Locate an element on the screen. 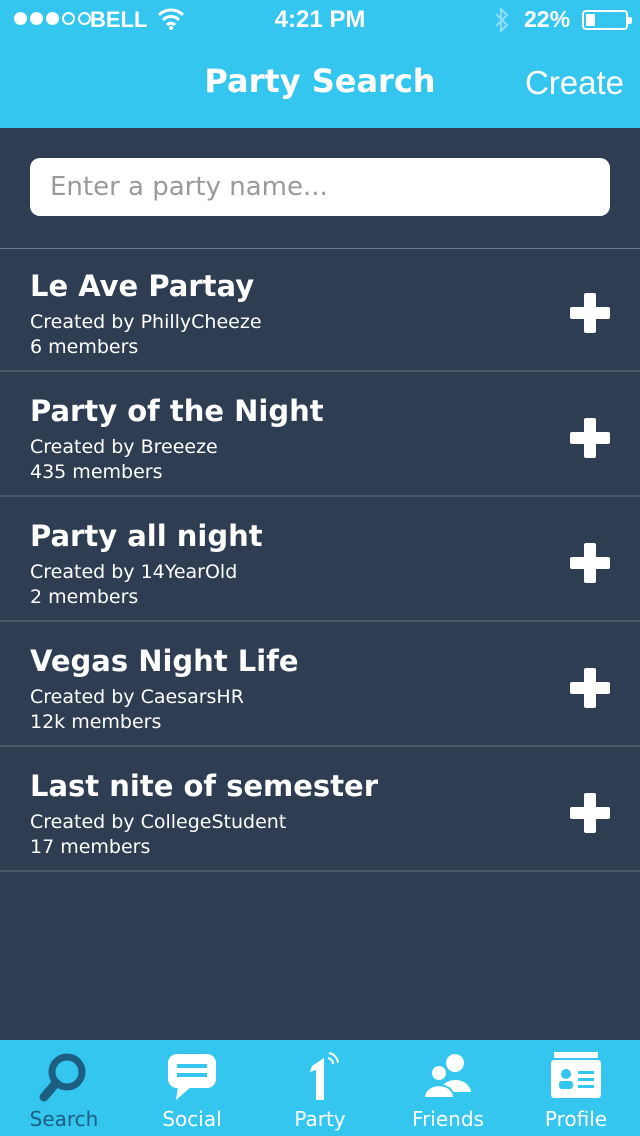 Image resolution: width=640 pixels, height=1136 pixels. tab-profile: Profile is located at coordinates (576, 1088).